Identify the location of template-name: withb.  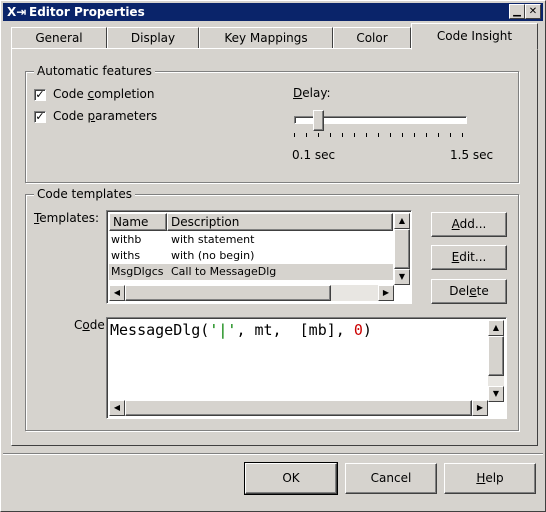
(126, 239).